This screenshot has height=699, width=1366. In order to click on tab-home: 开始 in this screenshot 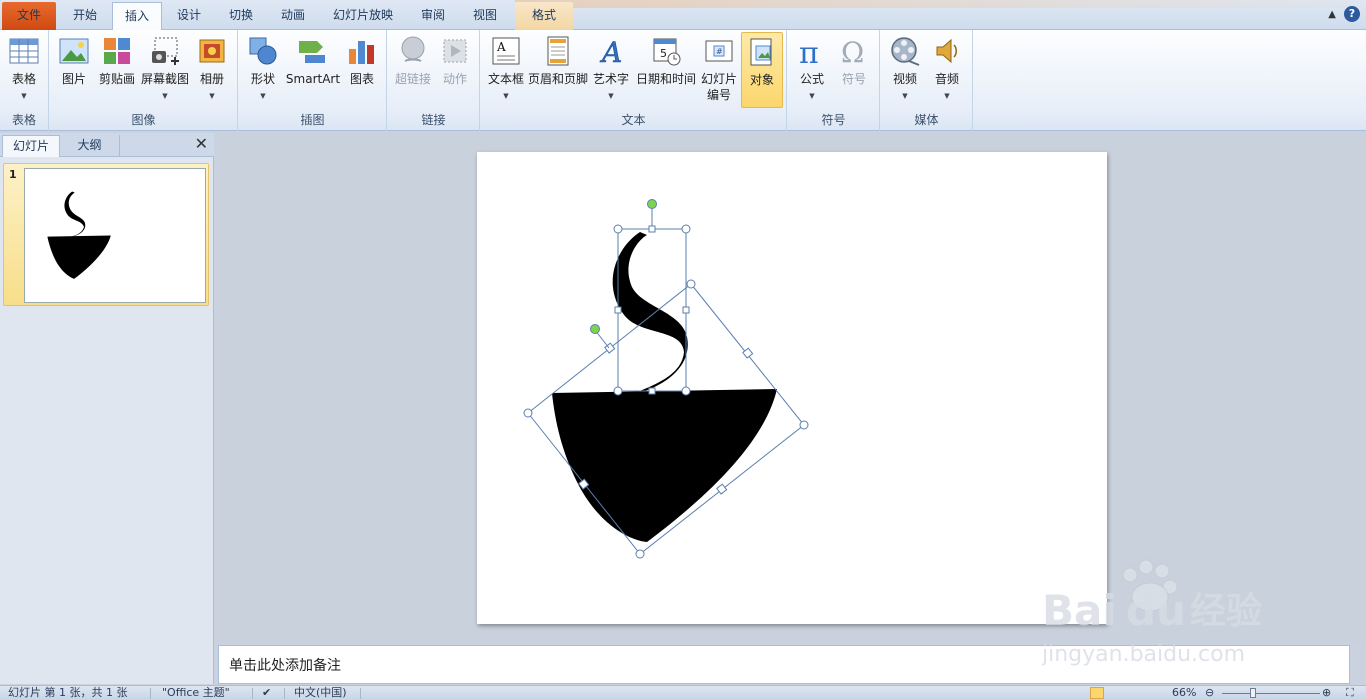, I will do `click(85, 16)`.